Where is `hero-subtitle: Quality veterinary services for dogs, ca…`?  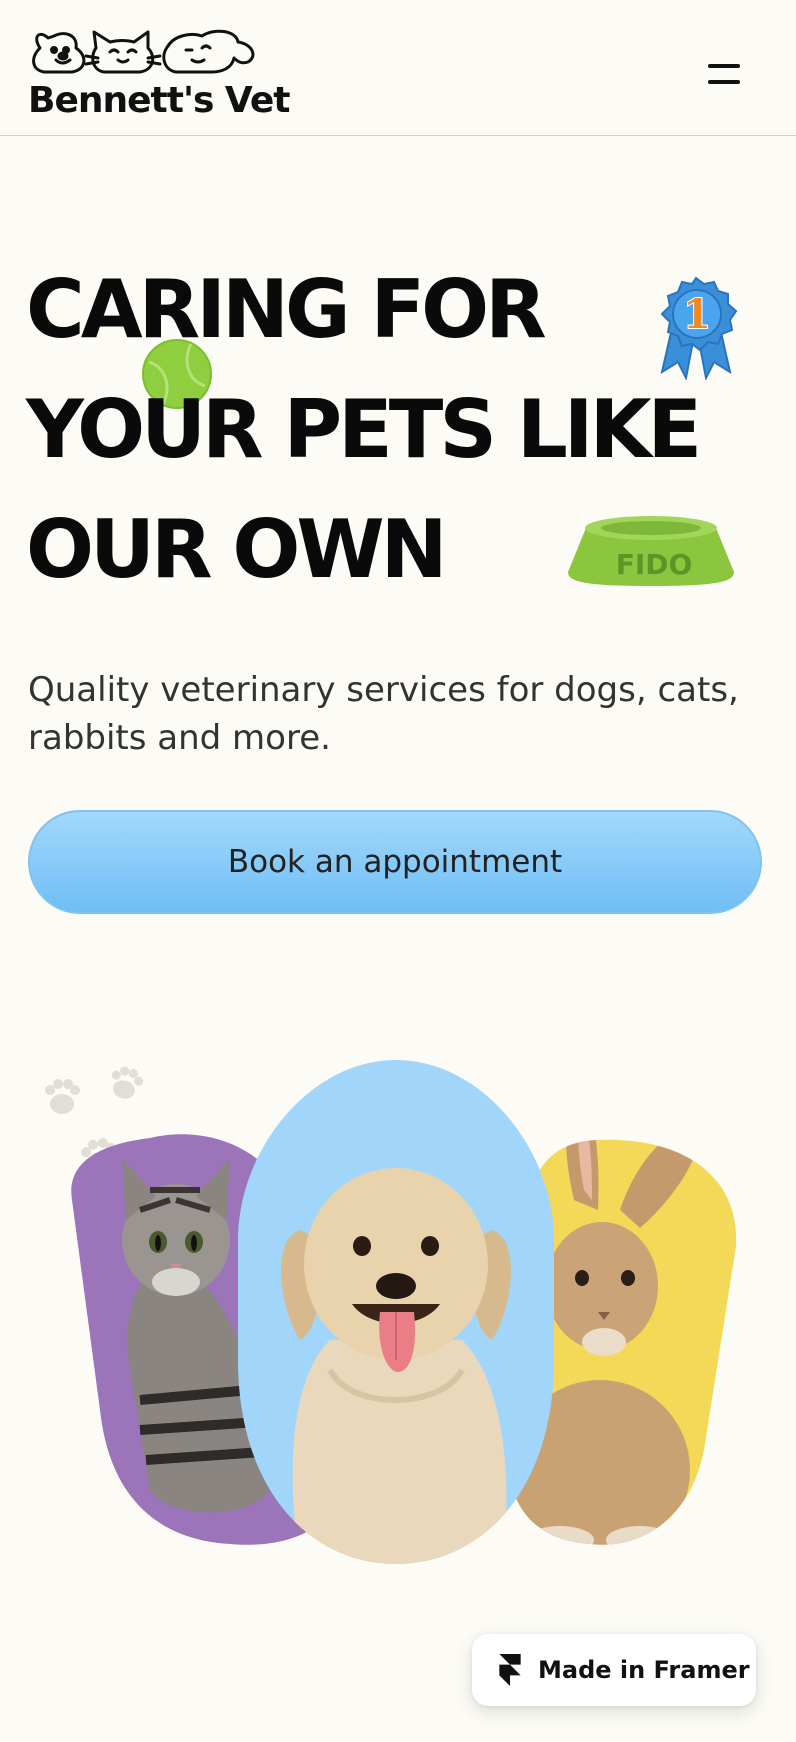
hero-subtitle: Quality veterinary services for dogs, ca… is located at coordinates (383, 714).